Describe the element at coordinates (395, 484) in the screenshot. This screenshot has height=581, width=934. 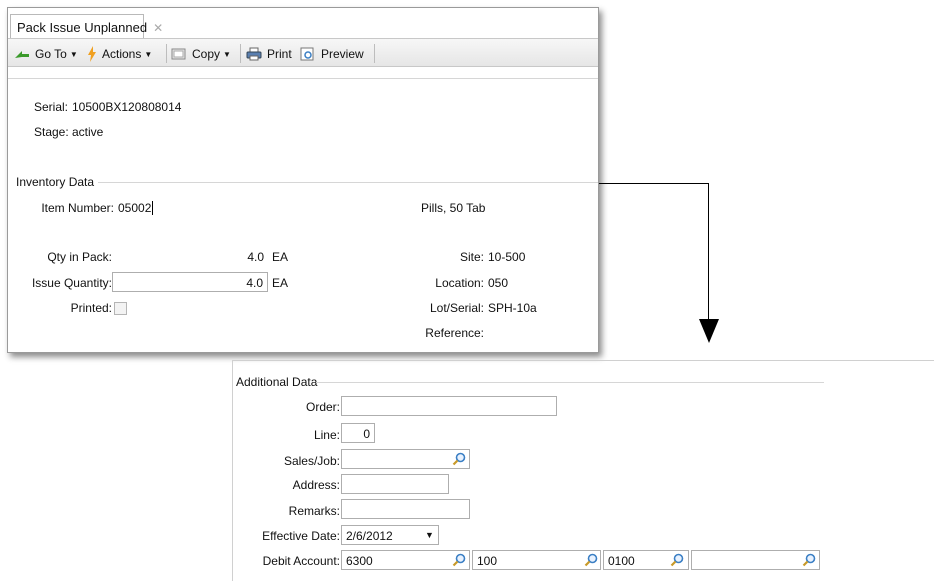
I see `address-input` at that location.